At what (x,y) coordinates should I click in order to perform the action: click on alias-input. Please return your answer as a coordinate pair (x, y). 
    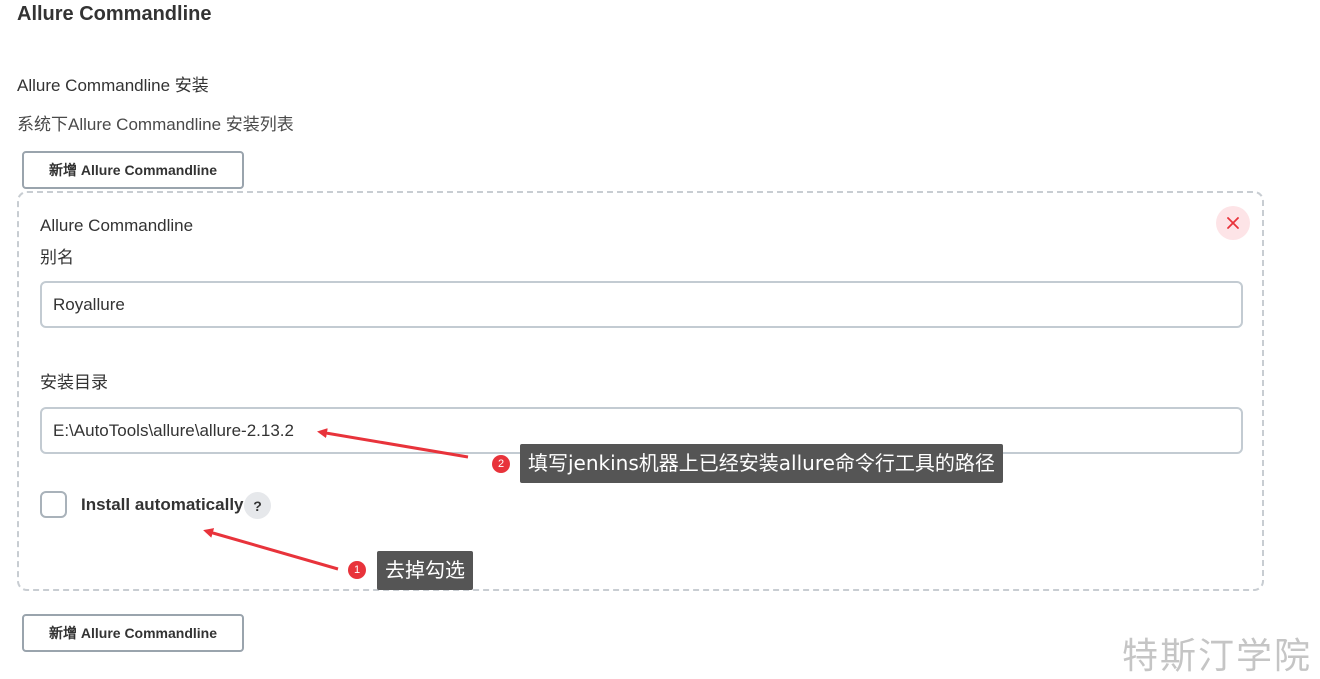
    Looking at the image, I should click on (641, 304).